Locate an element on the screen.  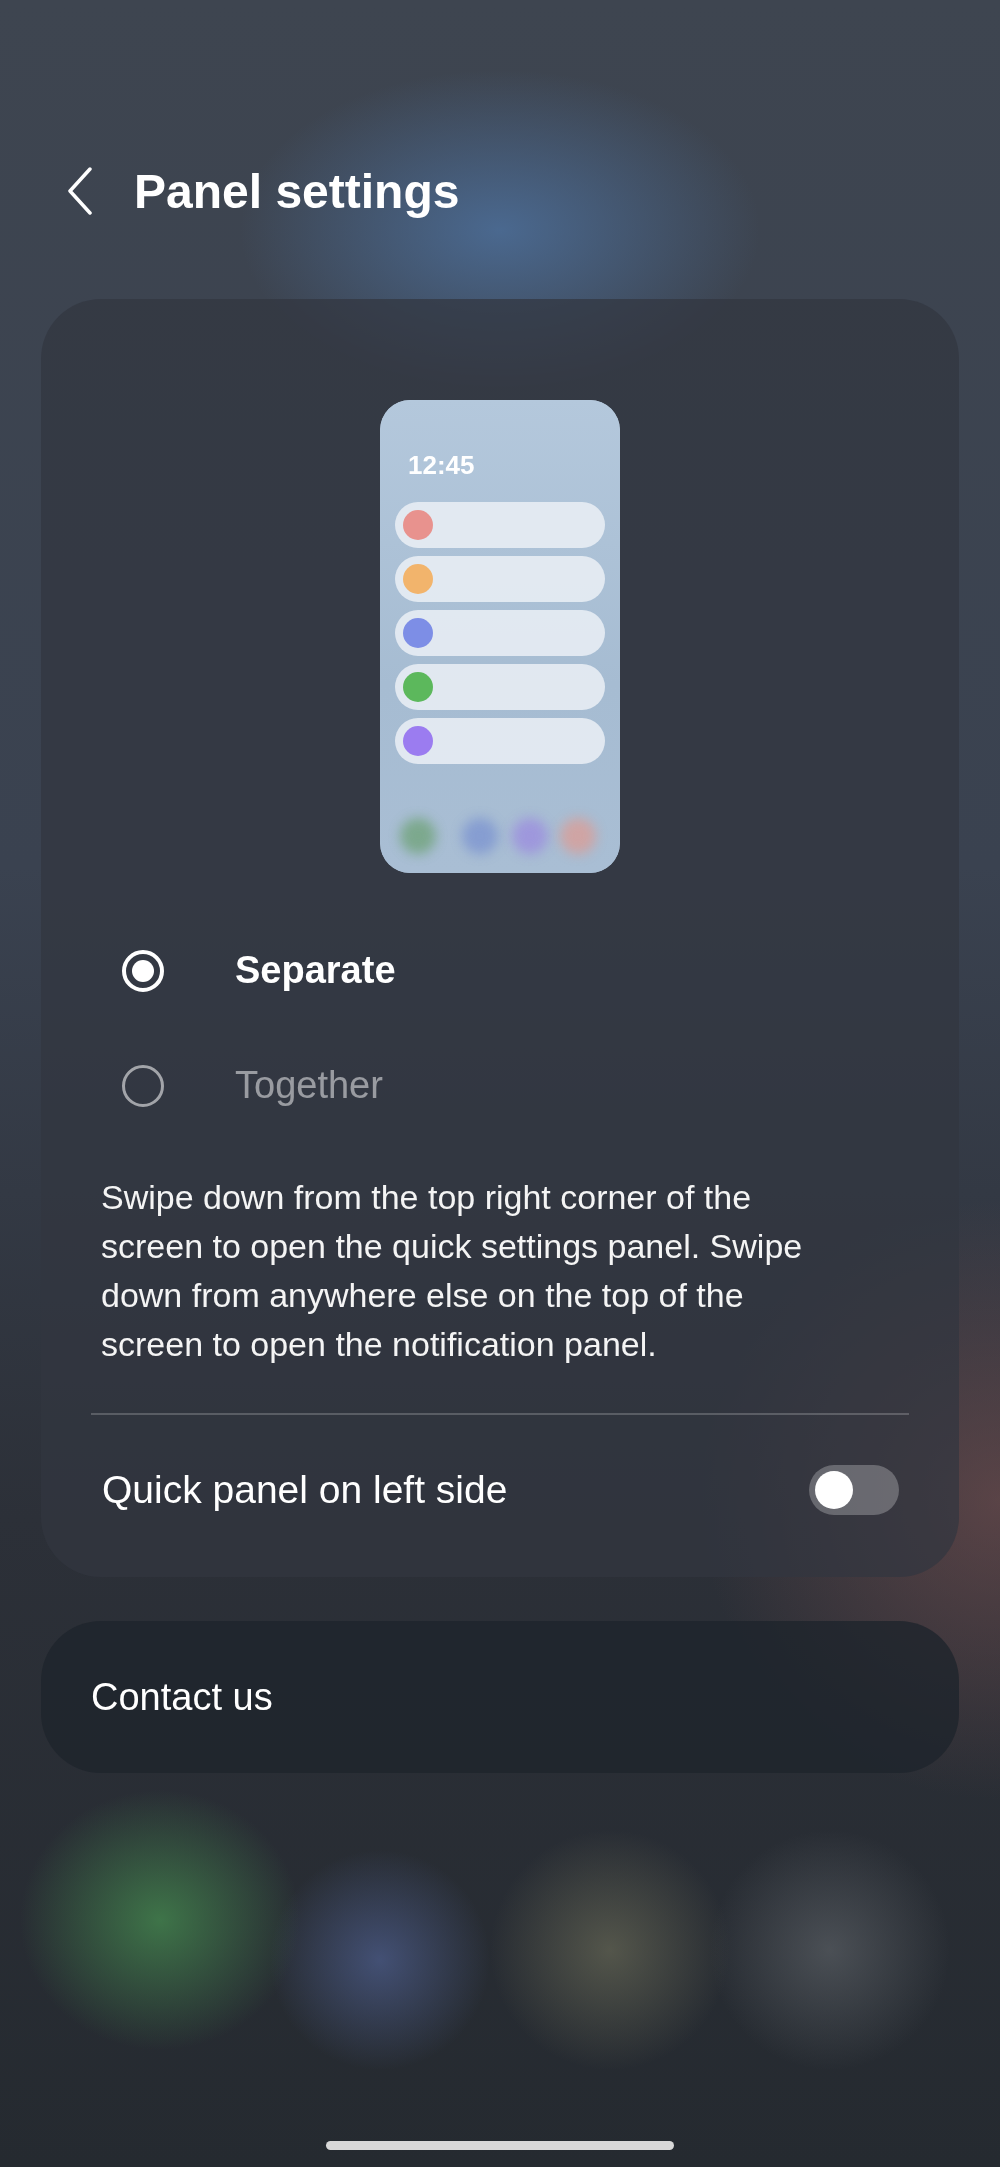
back-icon is located at coordinates (80, 191).